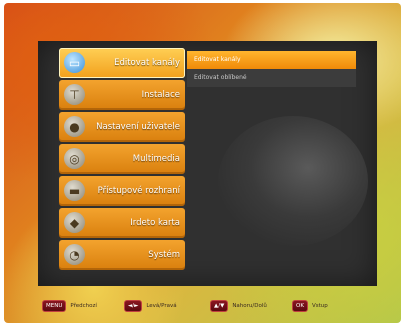  What do you see at coordinates (310, 306) in the screenshot?
I see `hint-ok: OK Vstup` at bounding box center [310, 306].